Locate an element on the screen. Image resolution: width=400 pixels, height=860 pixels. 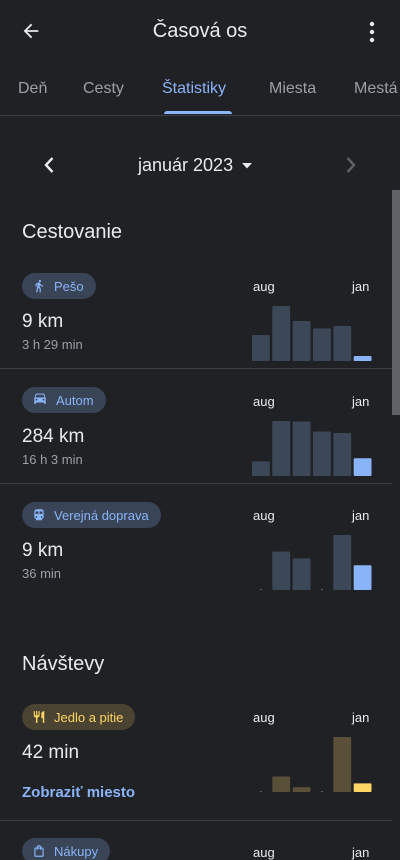
previous-month-button is located at coordinates (49, 165).